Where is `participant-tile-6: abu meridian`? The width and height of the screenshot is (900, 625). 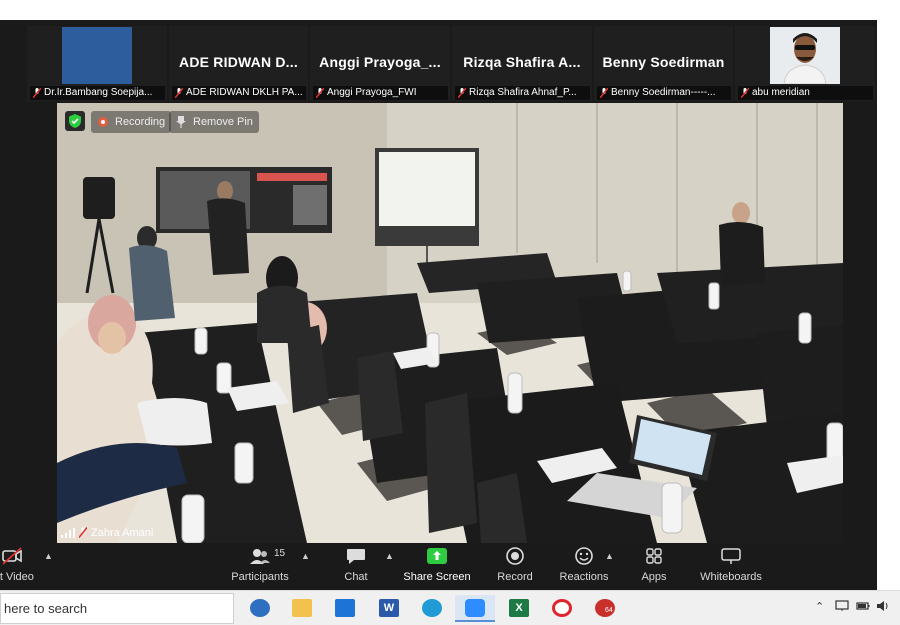
participant-tile-6: abu meridian is located at coordinates (805, 63).